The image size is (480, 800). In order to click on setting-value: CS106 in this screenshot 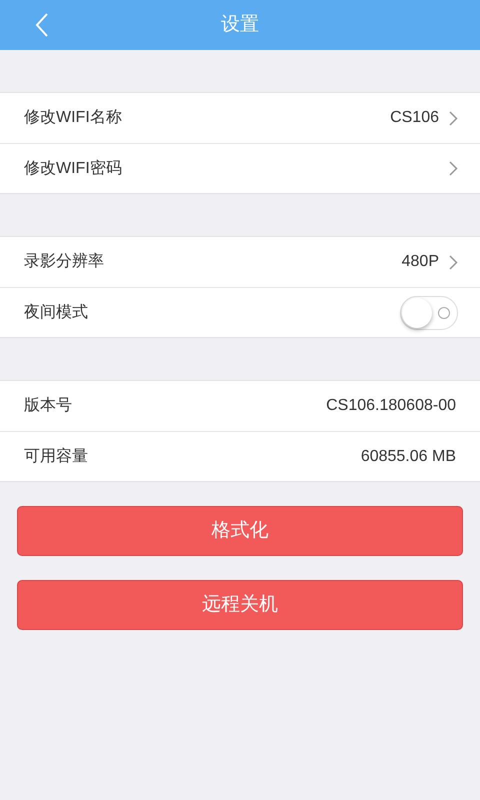, I will do `click(414, 118)`.